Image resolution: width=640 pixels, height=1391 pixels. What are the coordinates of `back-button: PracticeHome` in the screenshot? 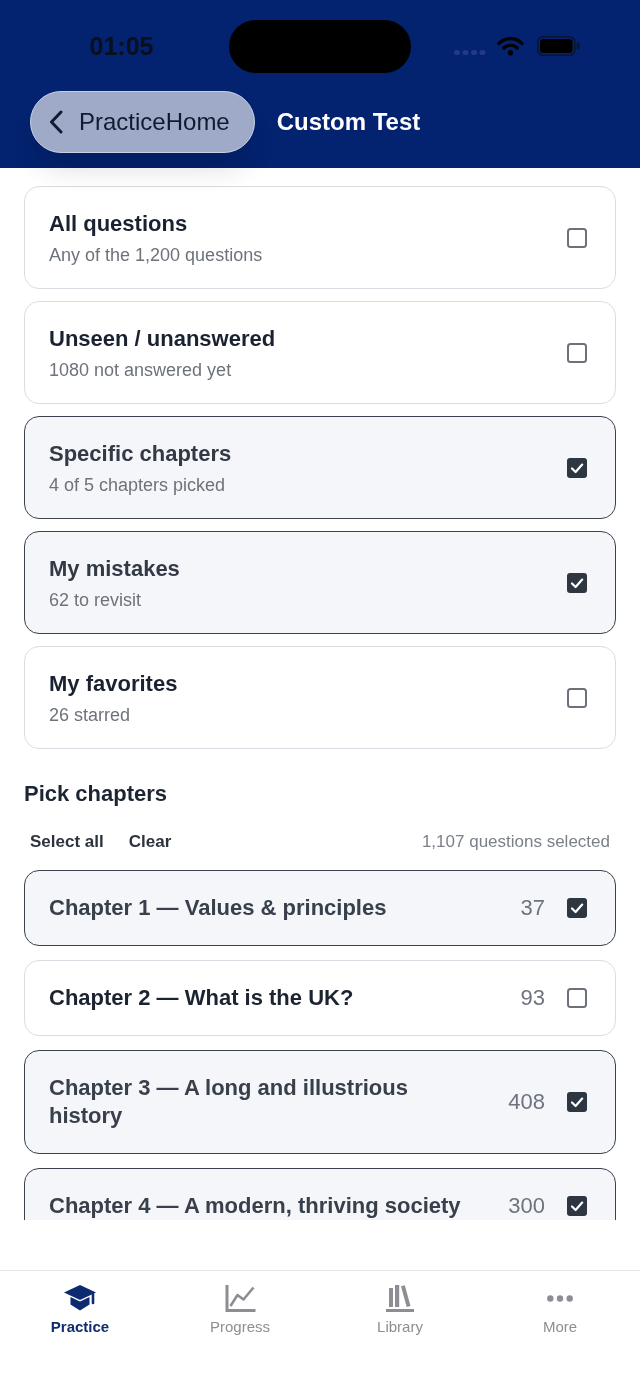 It's located at (142, 122).